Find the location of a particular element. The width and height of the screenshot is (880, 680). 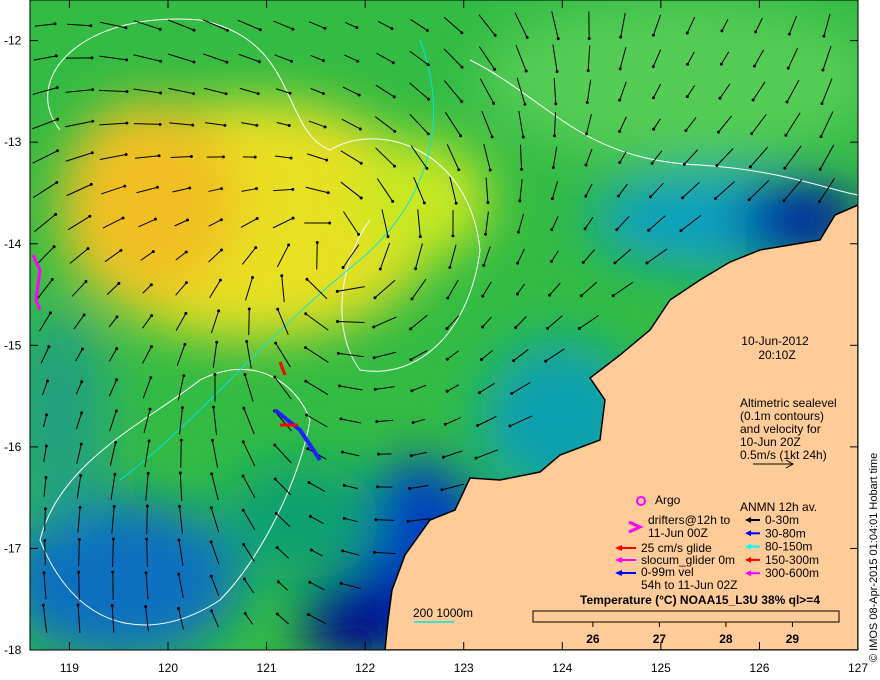

lon-tick-label: 120 is located at coordinates (168, 668).